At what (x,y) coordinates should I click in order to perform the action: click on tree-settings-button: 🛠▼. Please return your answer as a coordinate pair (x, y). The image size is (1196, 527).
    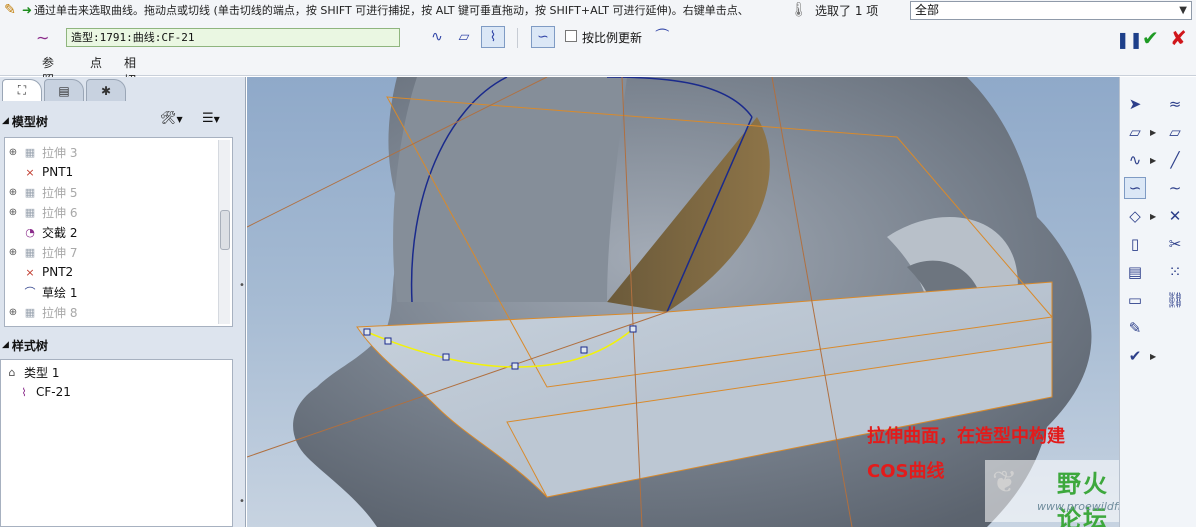
    Looking at the image, I should click on (171, 118).